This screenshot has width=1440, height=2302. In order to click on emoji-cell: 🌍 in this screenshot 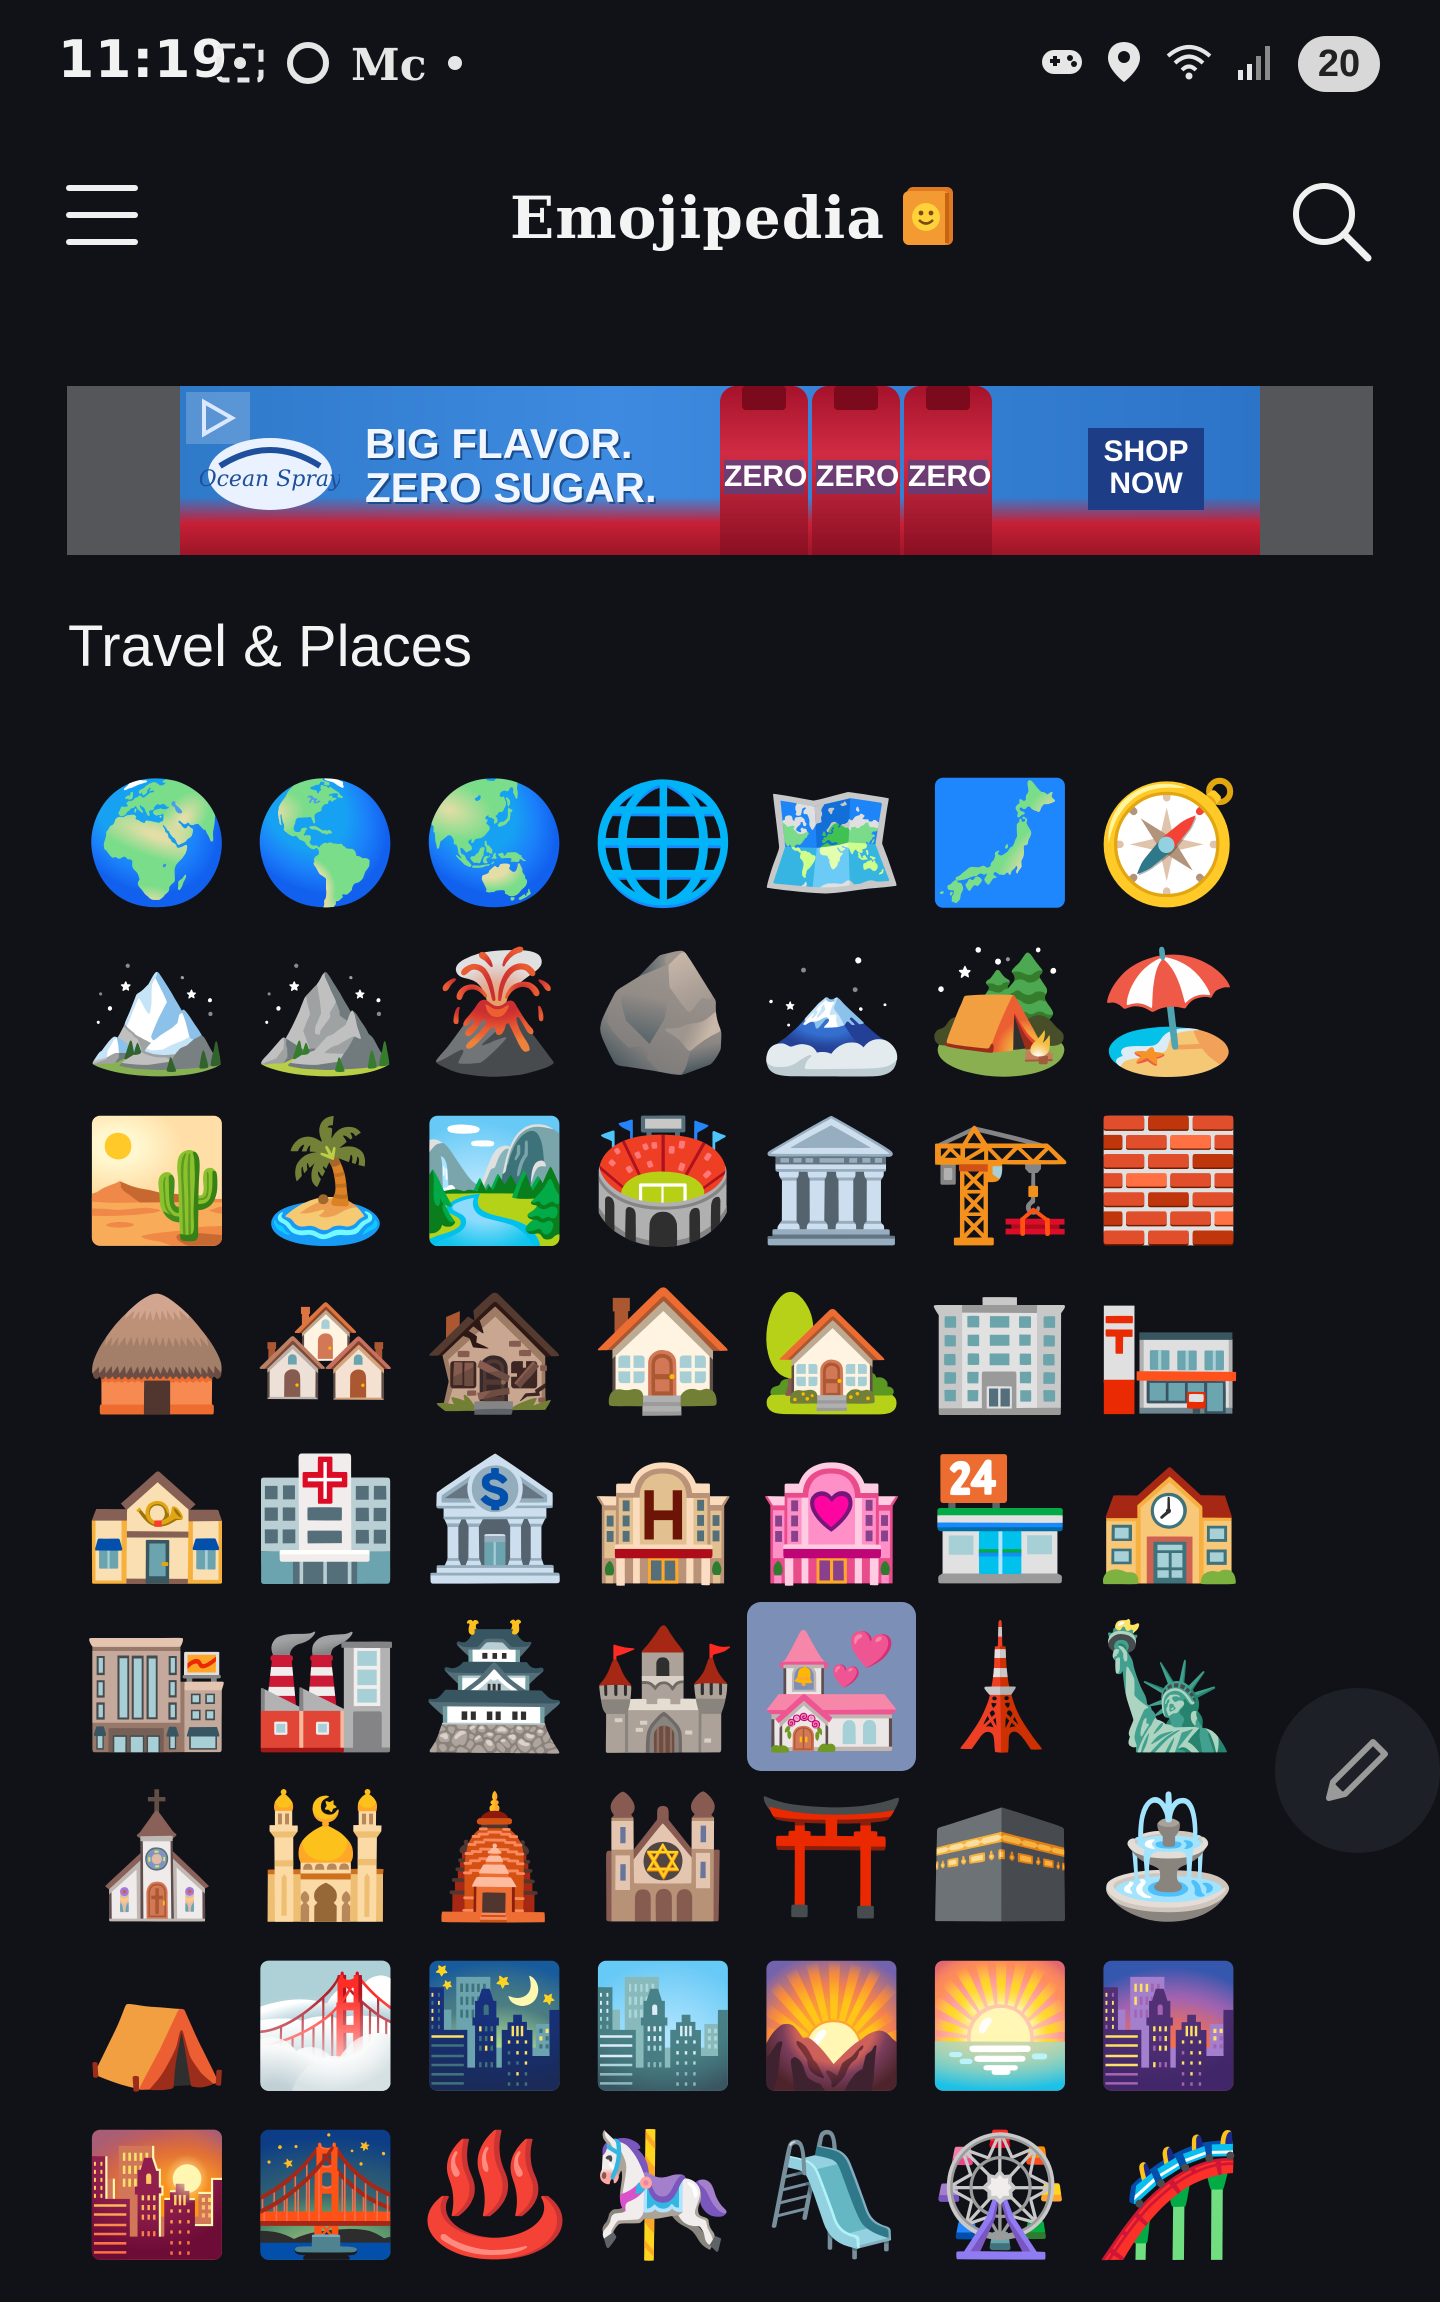, I will do `click(157, 841)`.